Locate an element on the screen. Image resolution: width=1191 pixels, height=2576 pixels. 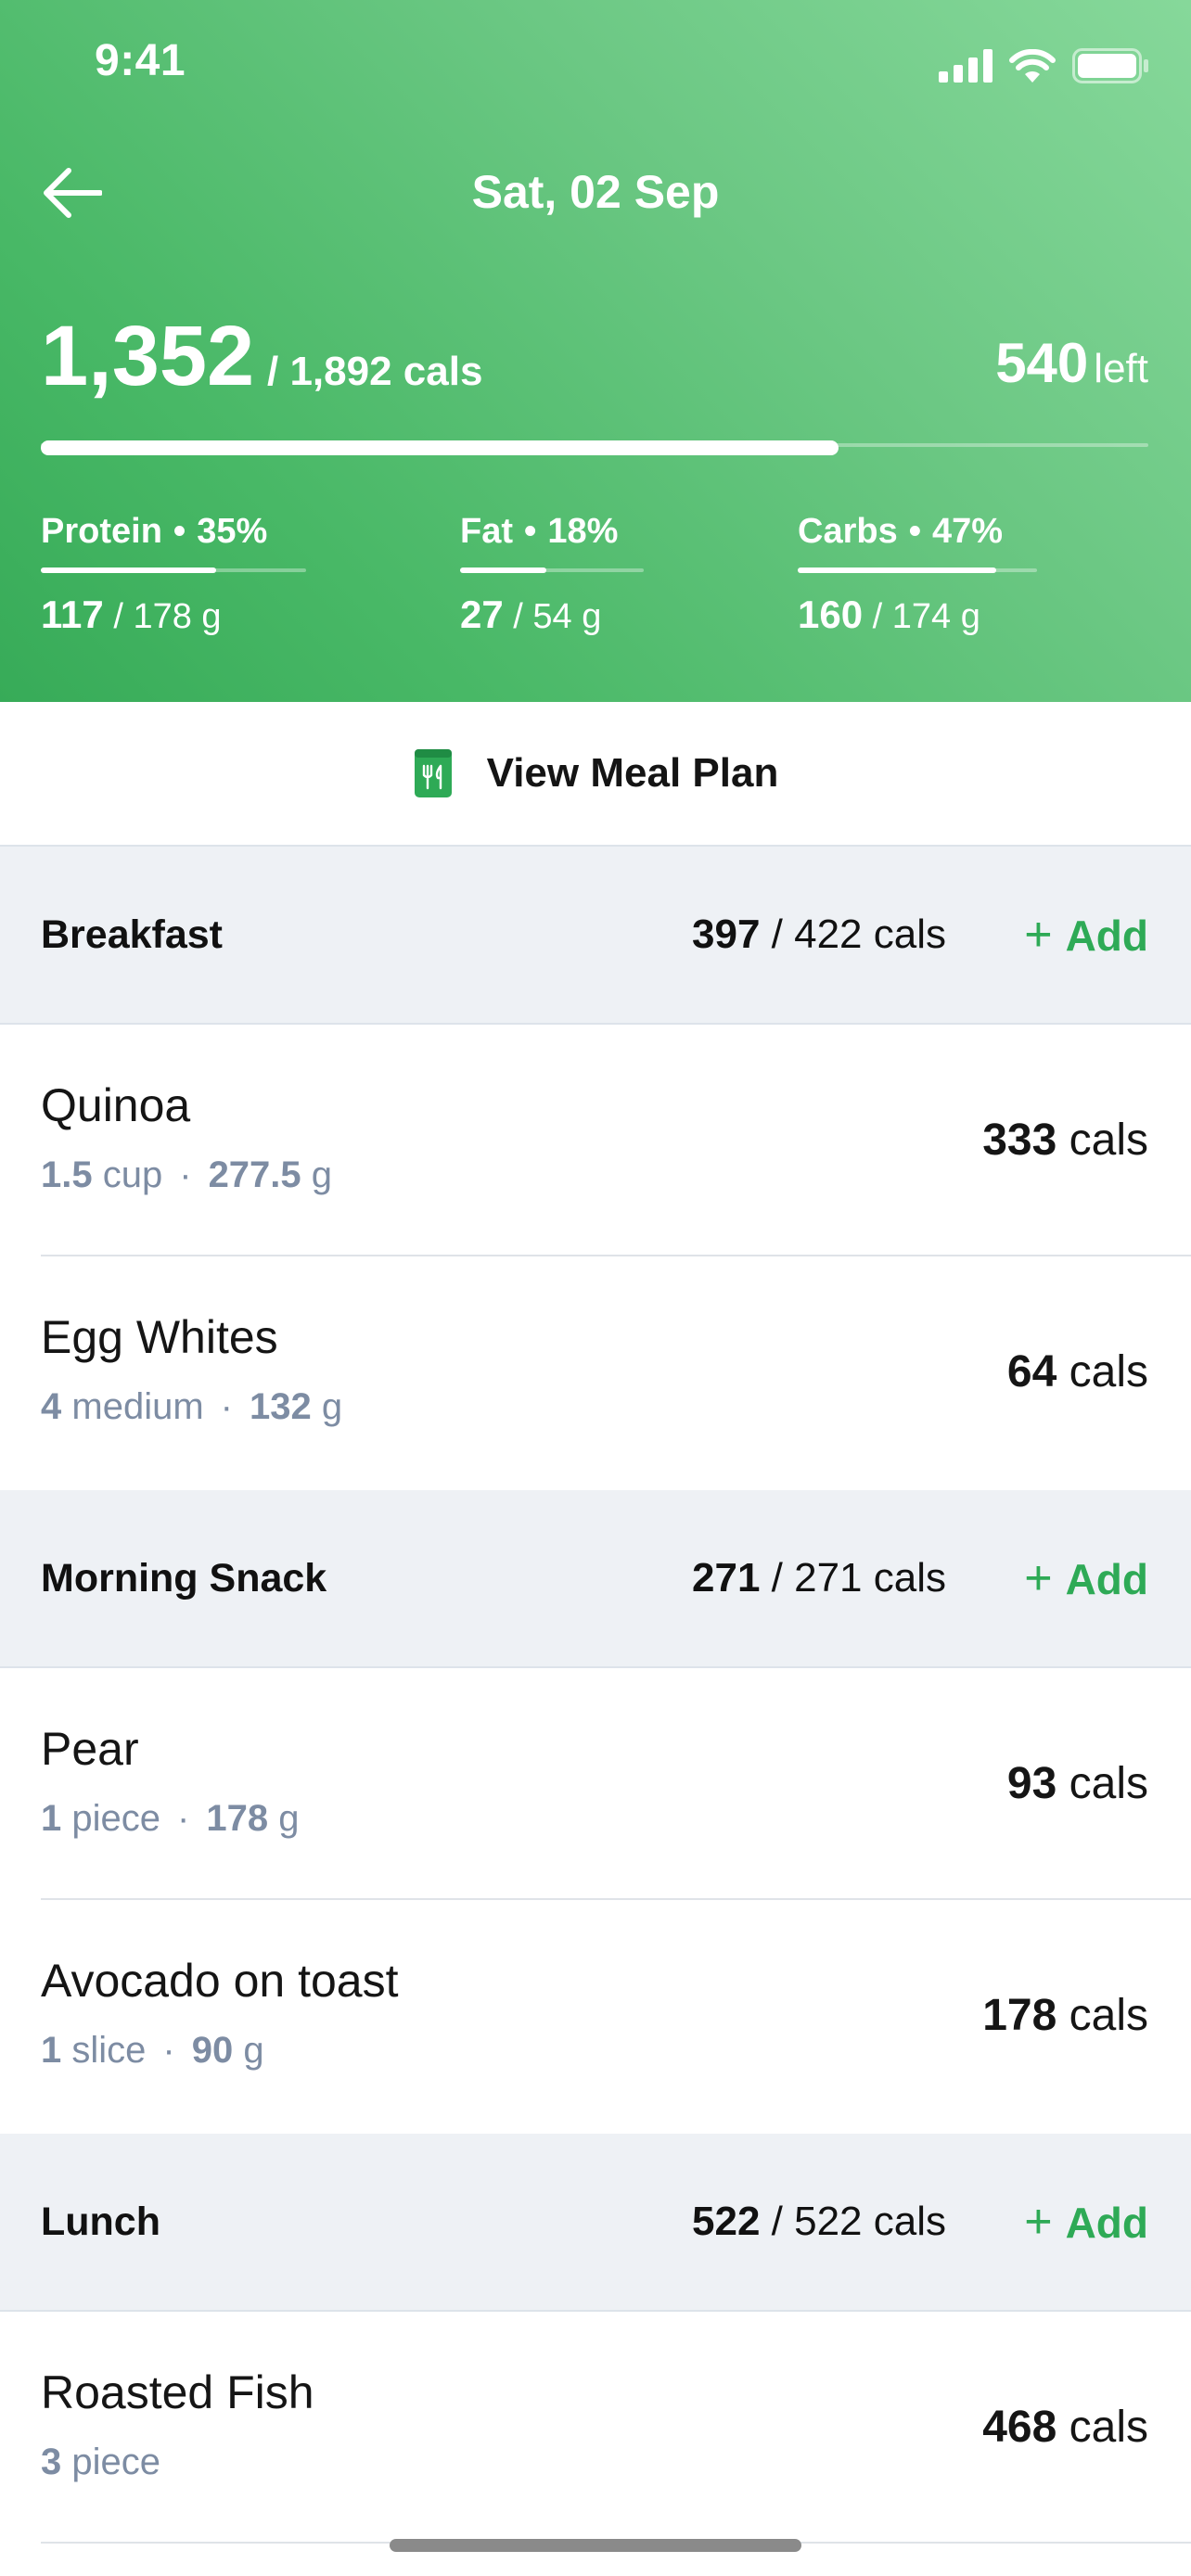
food-cal-value: 93 is located at coordinates (1032, 1783).